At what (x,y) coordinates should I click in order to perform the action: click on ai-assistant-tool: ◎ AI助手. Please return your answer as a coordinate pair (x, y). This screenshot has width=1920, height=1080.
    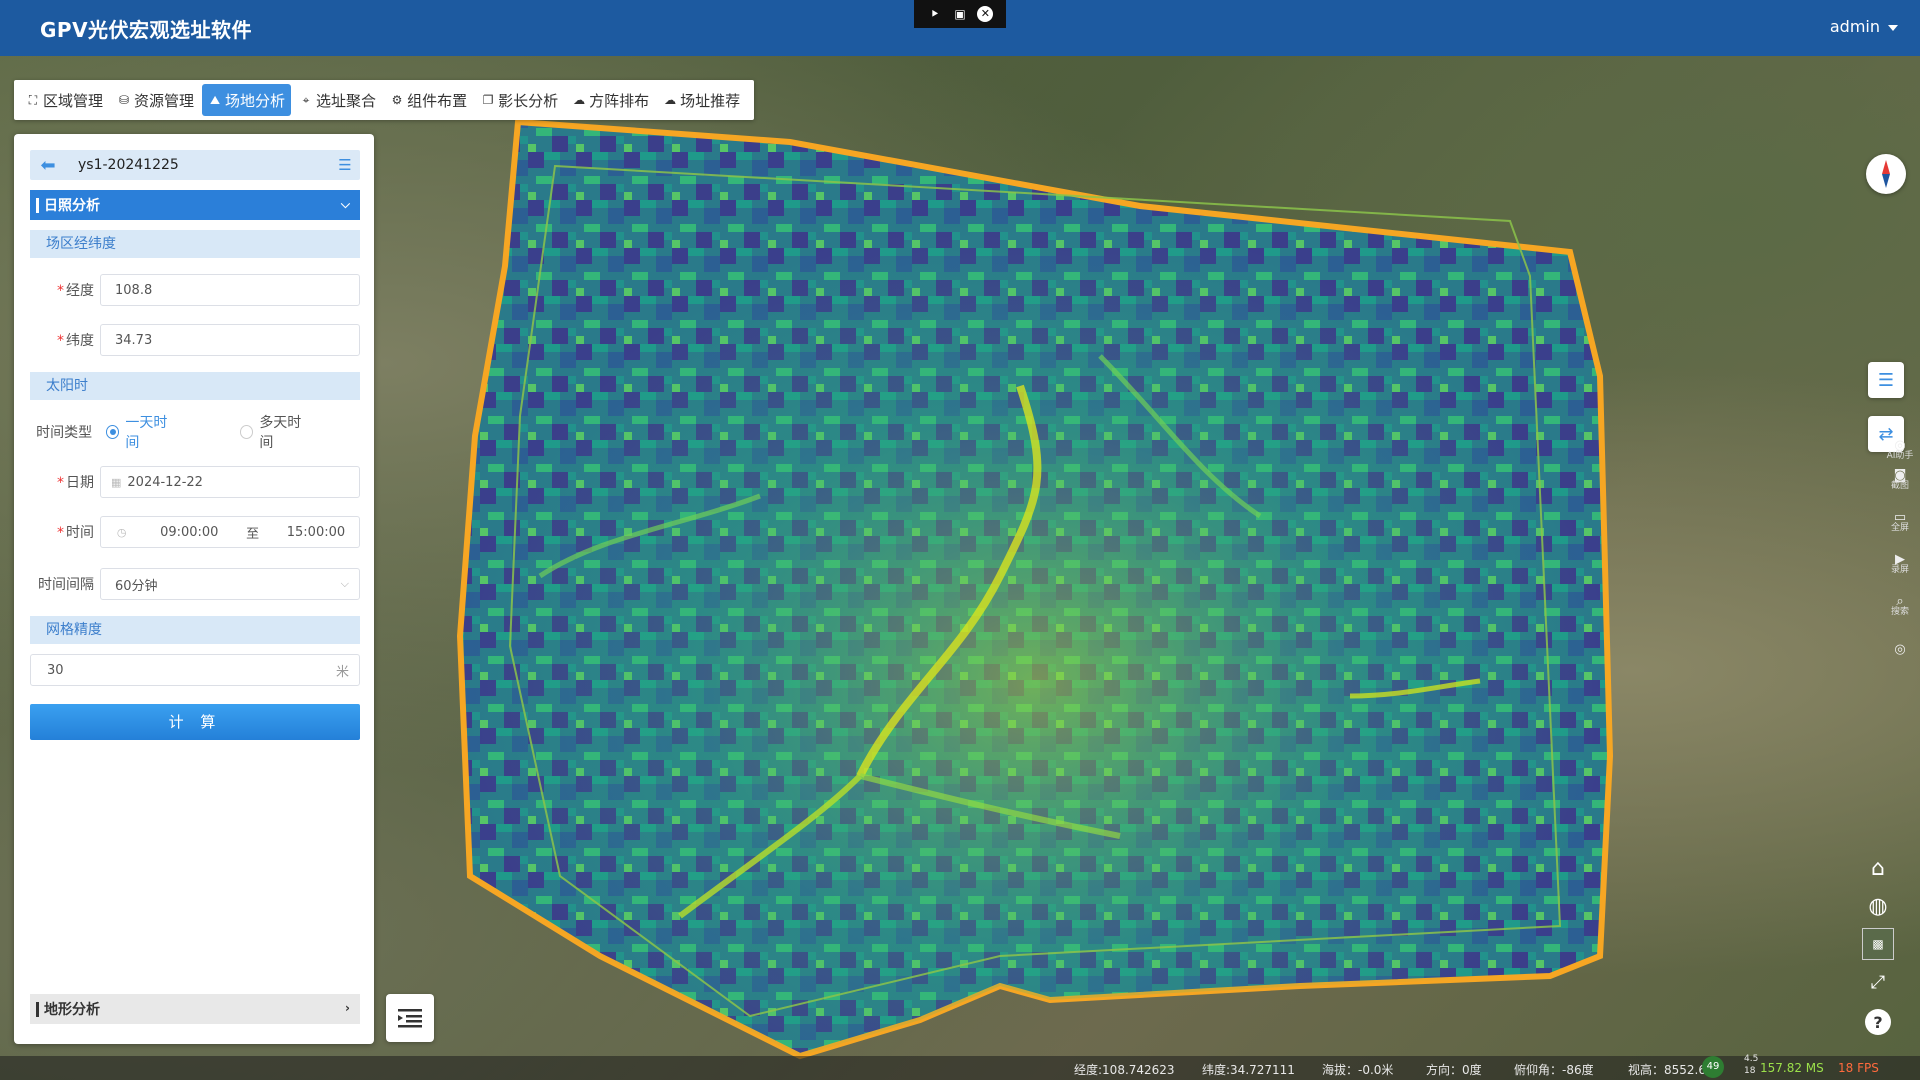
    Looking at the image, I should click on (1900, 450).